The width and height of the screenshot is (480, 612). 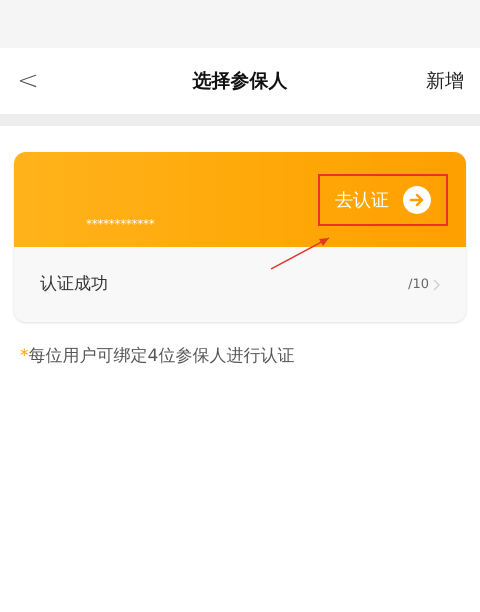 What do you see at coordinates (445, 81) in the screenshot?
I see `add-button: 新增` at bounding box center [445, 81].